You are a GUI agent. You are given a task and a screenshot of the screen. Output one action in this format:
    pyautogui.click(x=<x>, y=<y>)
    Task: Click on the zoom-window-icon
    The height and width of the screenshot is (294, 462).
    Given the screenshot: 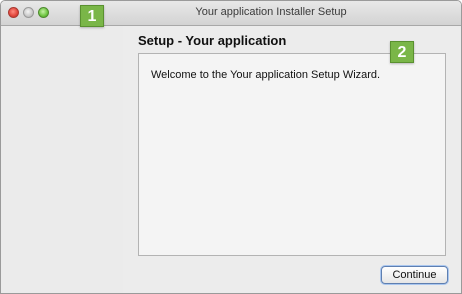 What is the action you would take?
    pyautogui.click(x=43, y=12)
    